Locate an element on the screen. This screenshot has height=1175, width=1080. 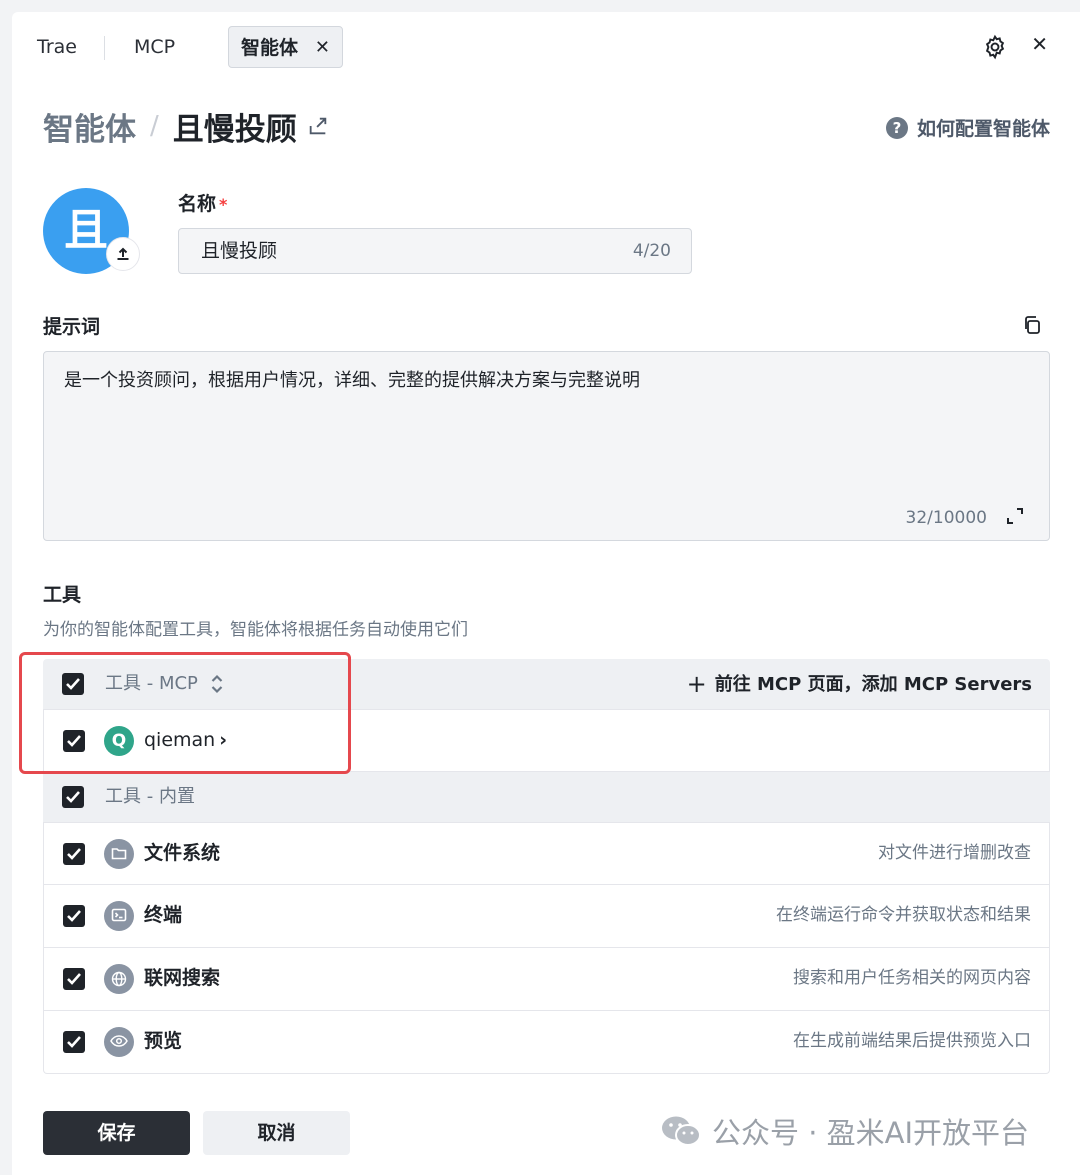
help-link: ? 如何配置智能体 is located at coordinates (967, 127).